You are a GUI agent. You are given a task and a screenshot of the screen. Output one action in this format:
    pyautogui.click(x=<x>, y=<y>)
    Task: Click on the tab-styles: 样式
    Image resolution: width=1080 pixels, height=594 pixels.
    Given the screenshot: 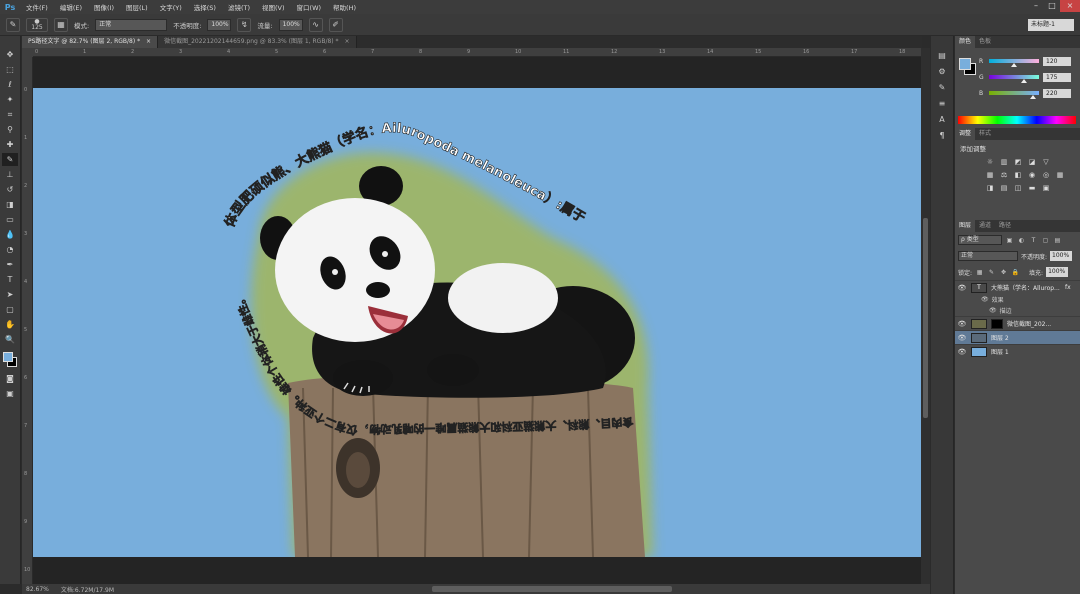 What is the action you would take?
    pyautogui.click(x=985, y=134)
    